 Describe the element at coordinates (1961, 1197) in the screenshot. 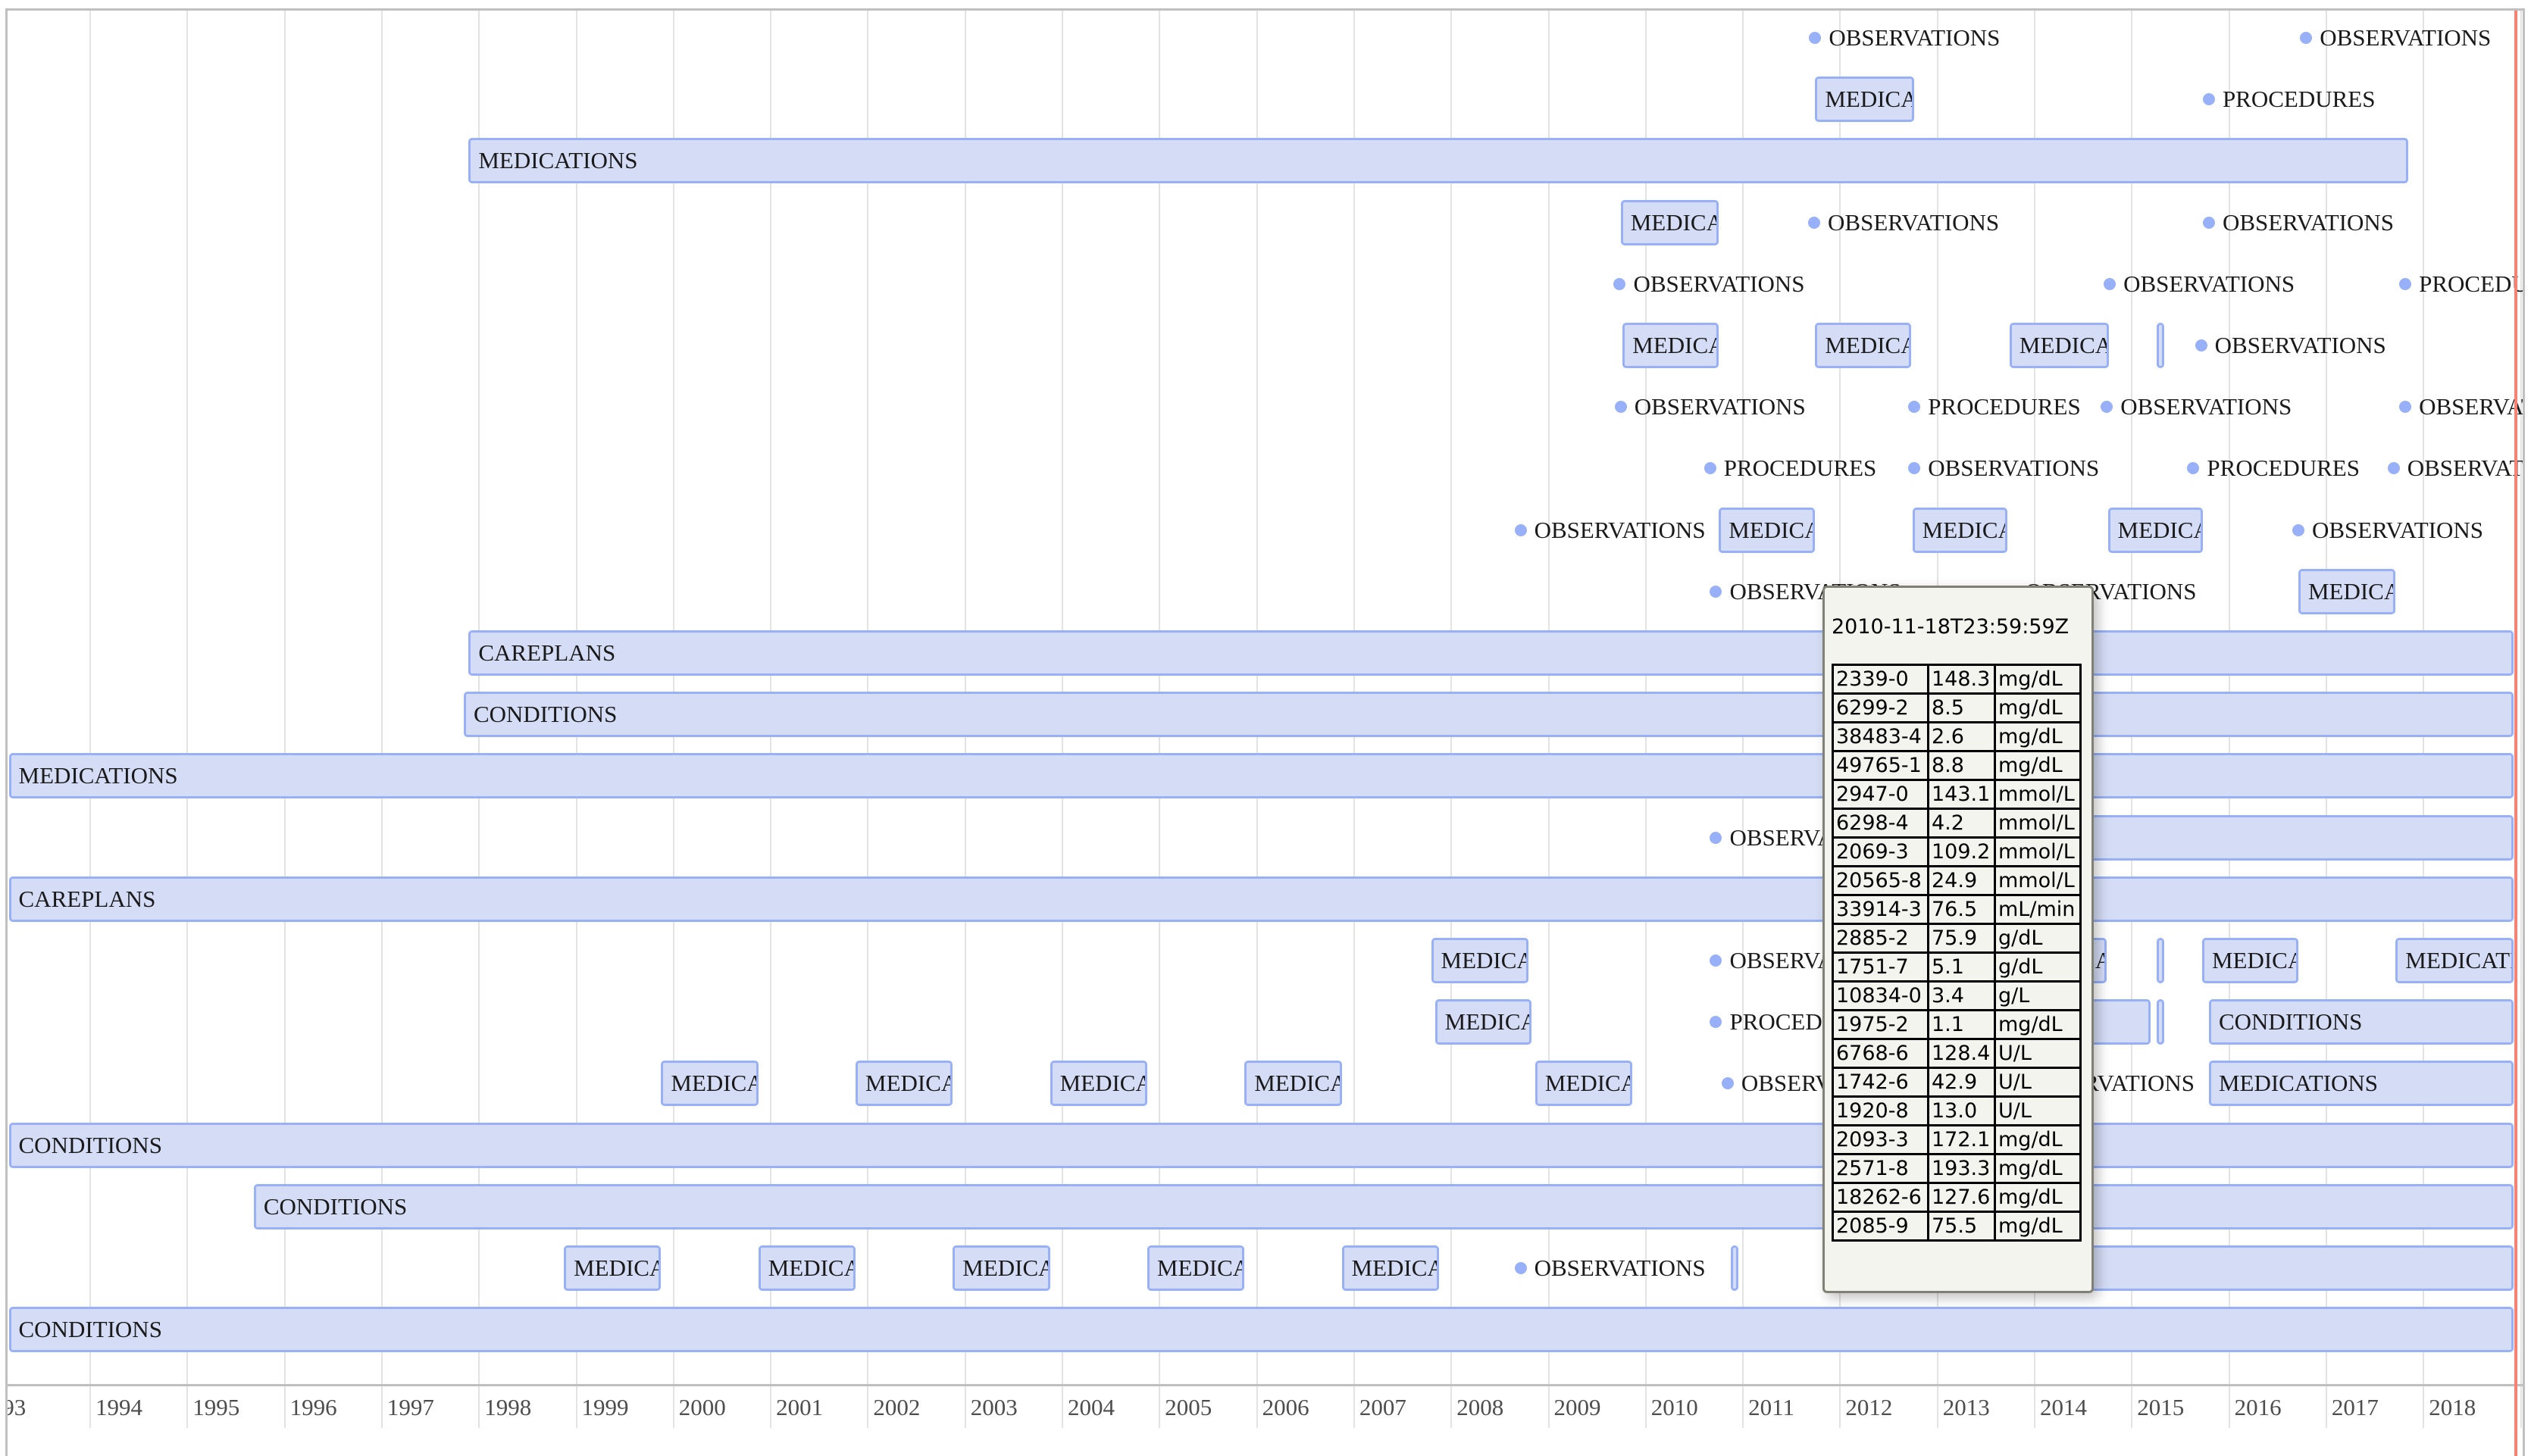

I see `observation-value: 127.6` at that location.